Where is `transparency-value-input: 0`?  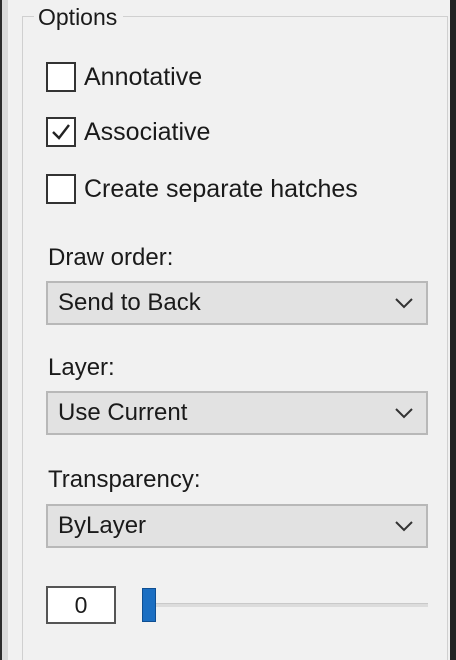
transparency-value-input: 0 is located at coordinates (81, 605).